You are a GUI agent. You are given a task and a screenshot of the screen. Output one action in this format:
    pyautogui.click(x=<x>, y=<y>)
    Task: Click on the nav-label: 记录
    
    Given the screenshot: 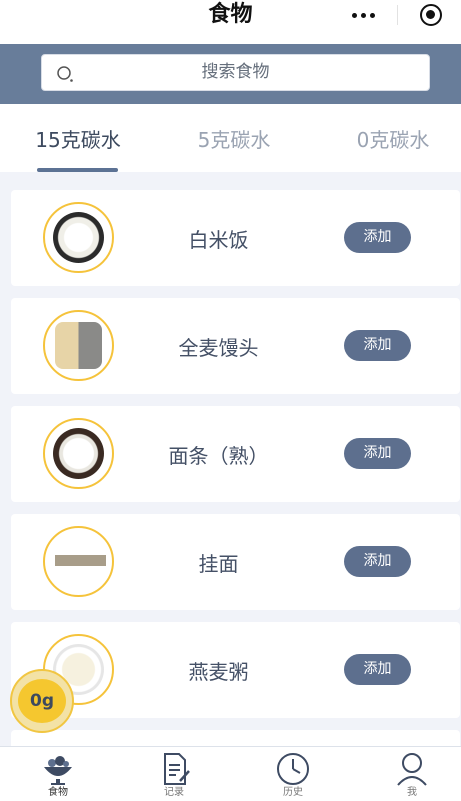 What is the action you would take?
    pyautogui.click(x=174, y=792)
    